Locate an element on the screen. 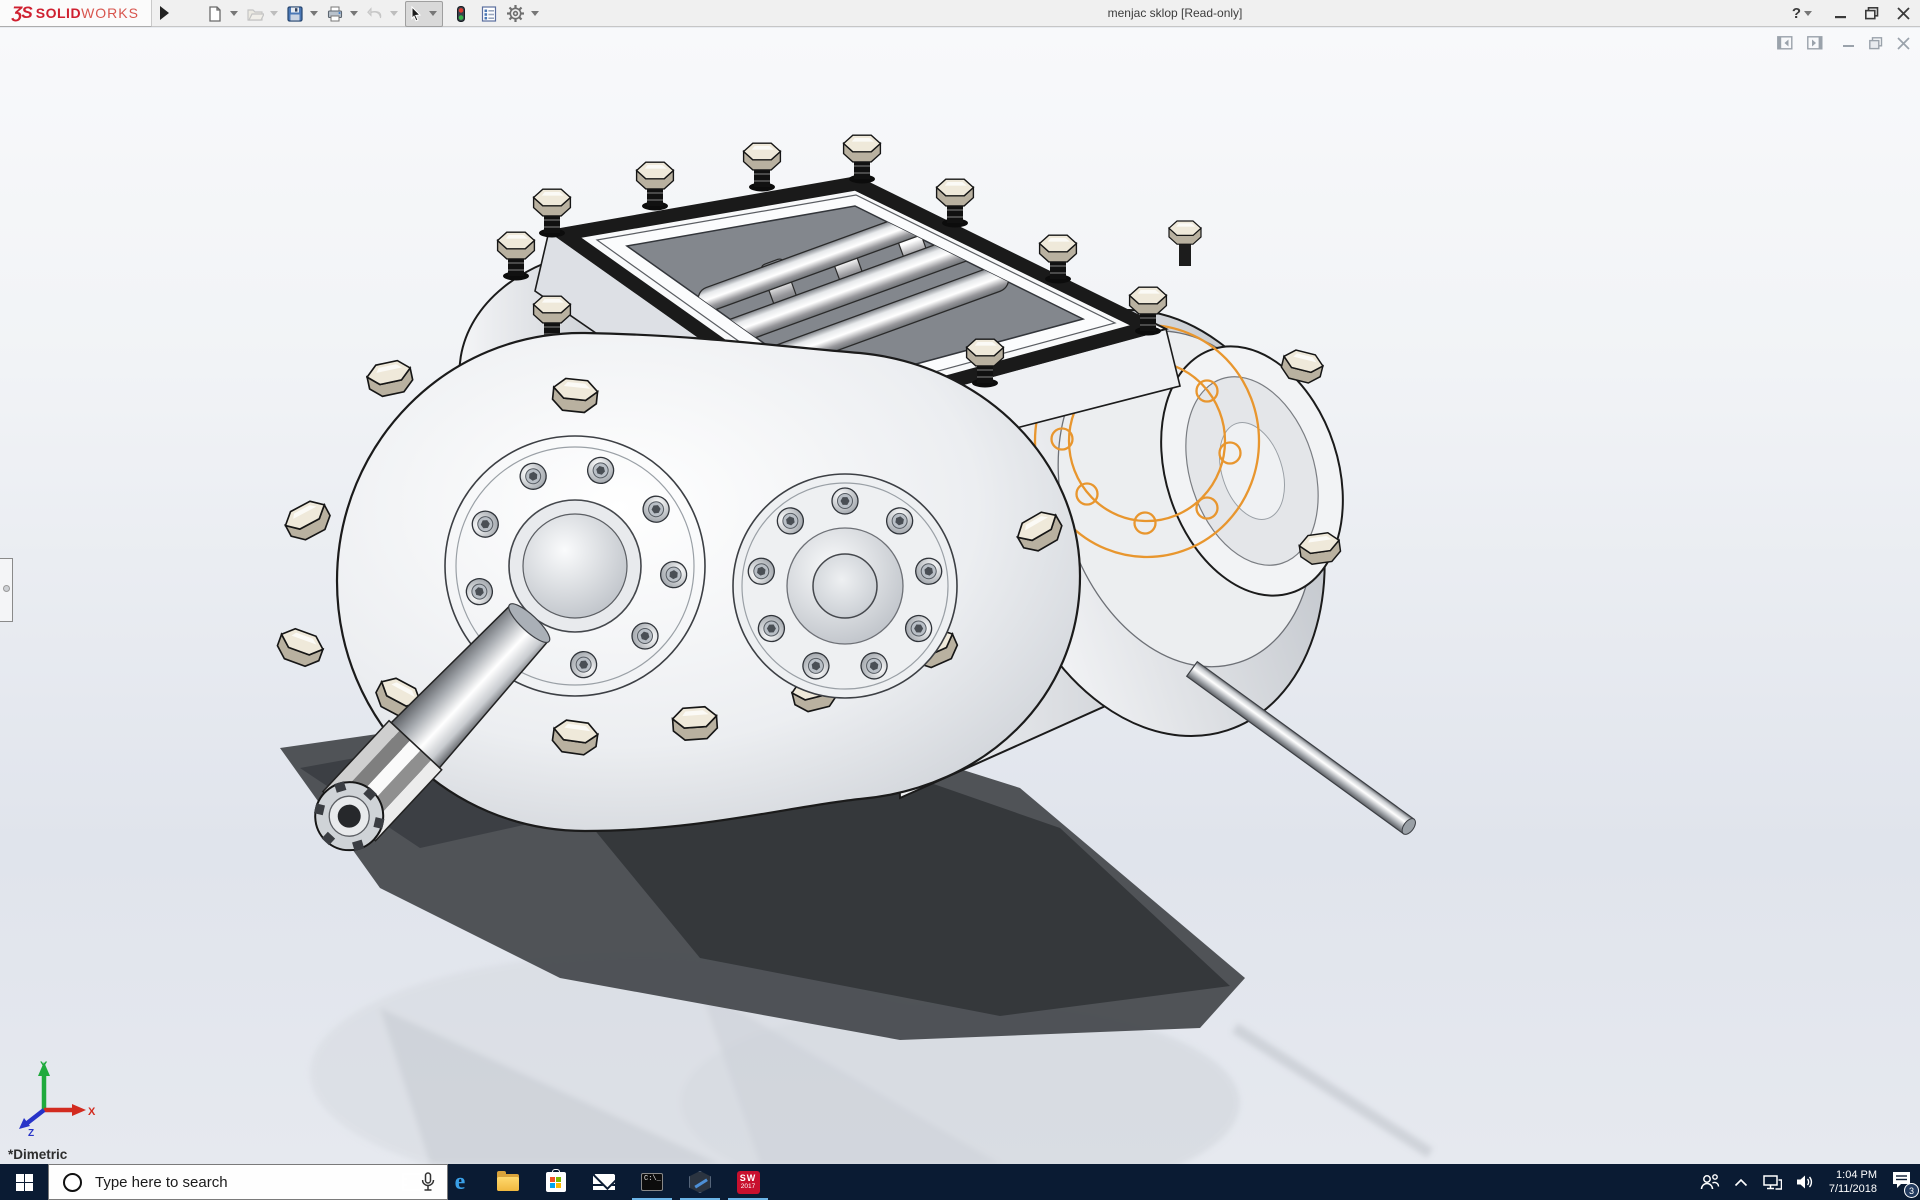  action-center-button: 3 is located at coordinates (1905, 1184).